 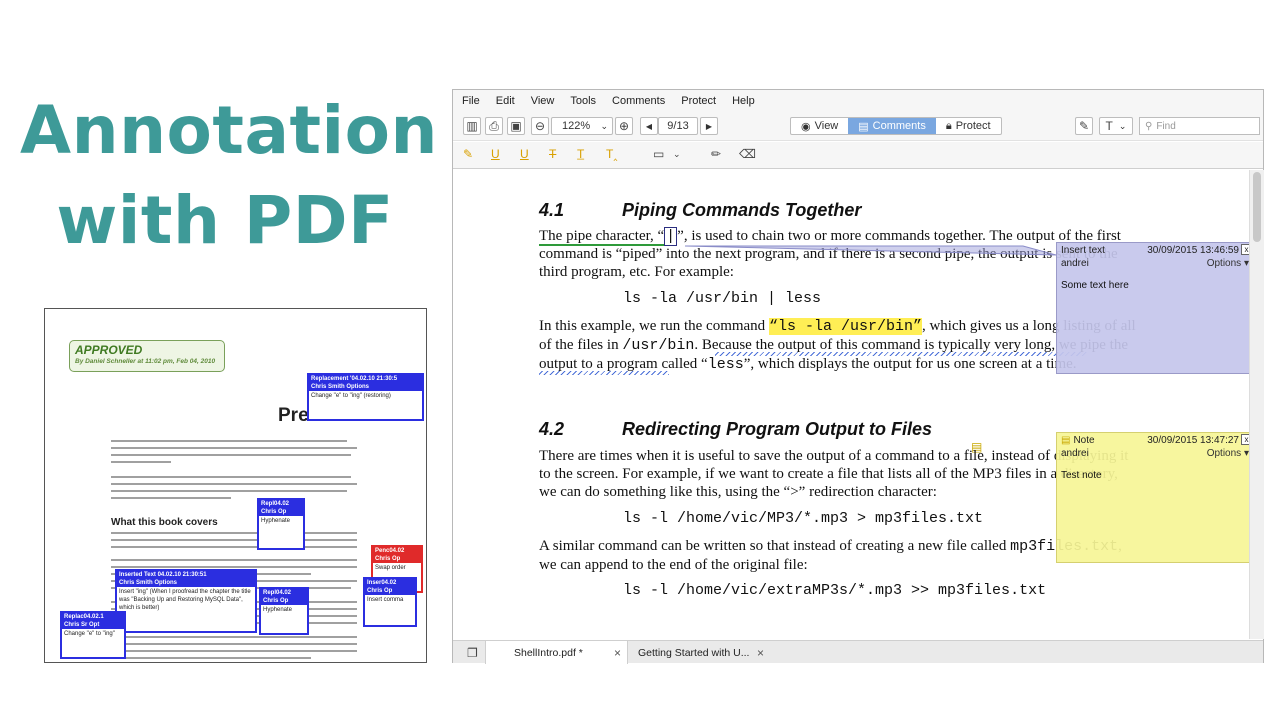 What do you see at coordinates (1149, 126) in the screenshot?
I see `search-icon: ⚲` at bounding box center [1149, 126].